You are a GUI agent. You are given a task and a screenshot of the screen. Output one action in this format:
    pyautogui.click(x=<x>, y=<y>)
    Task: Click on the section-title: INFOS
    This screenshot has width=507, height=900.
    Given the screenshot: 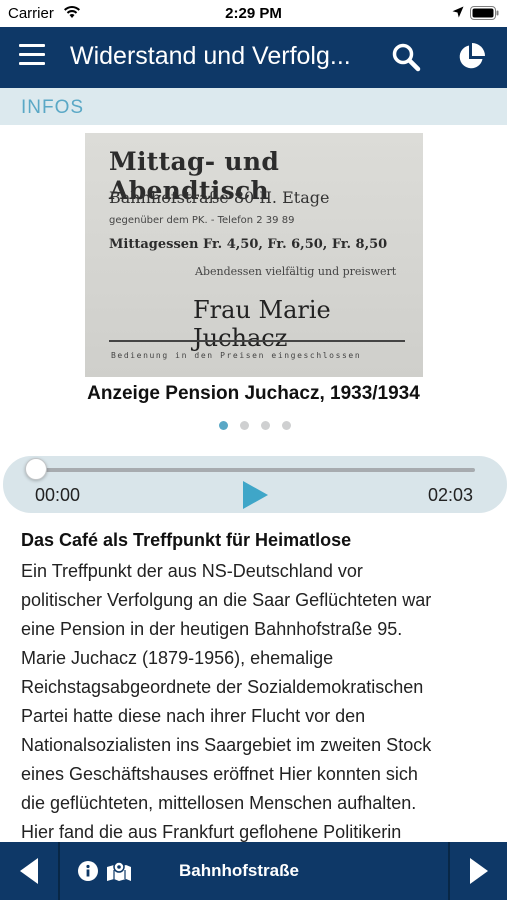 What is the action you would take?
    pyautogui.click(x=53, y=107)
    